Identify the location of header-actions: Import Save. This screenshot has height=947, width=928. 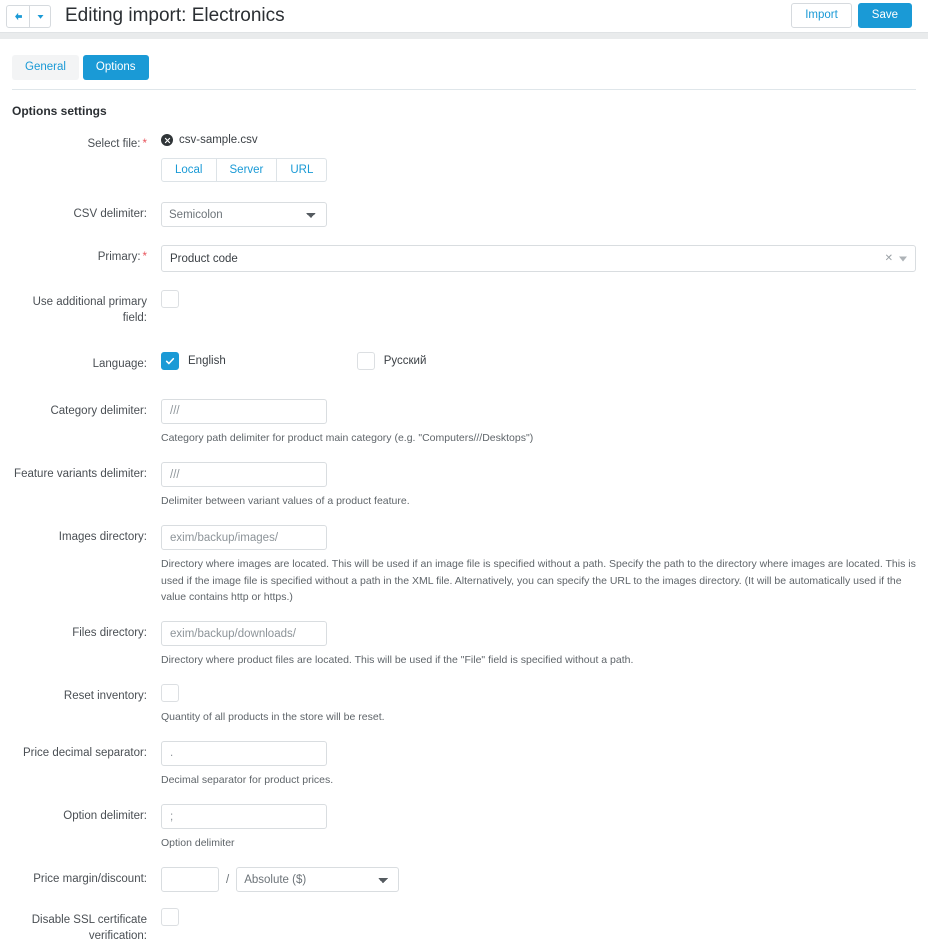
(851, 15).